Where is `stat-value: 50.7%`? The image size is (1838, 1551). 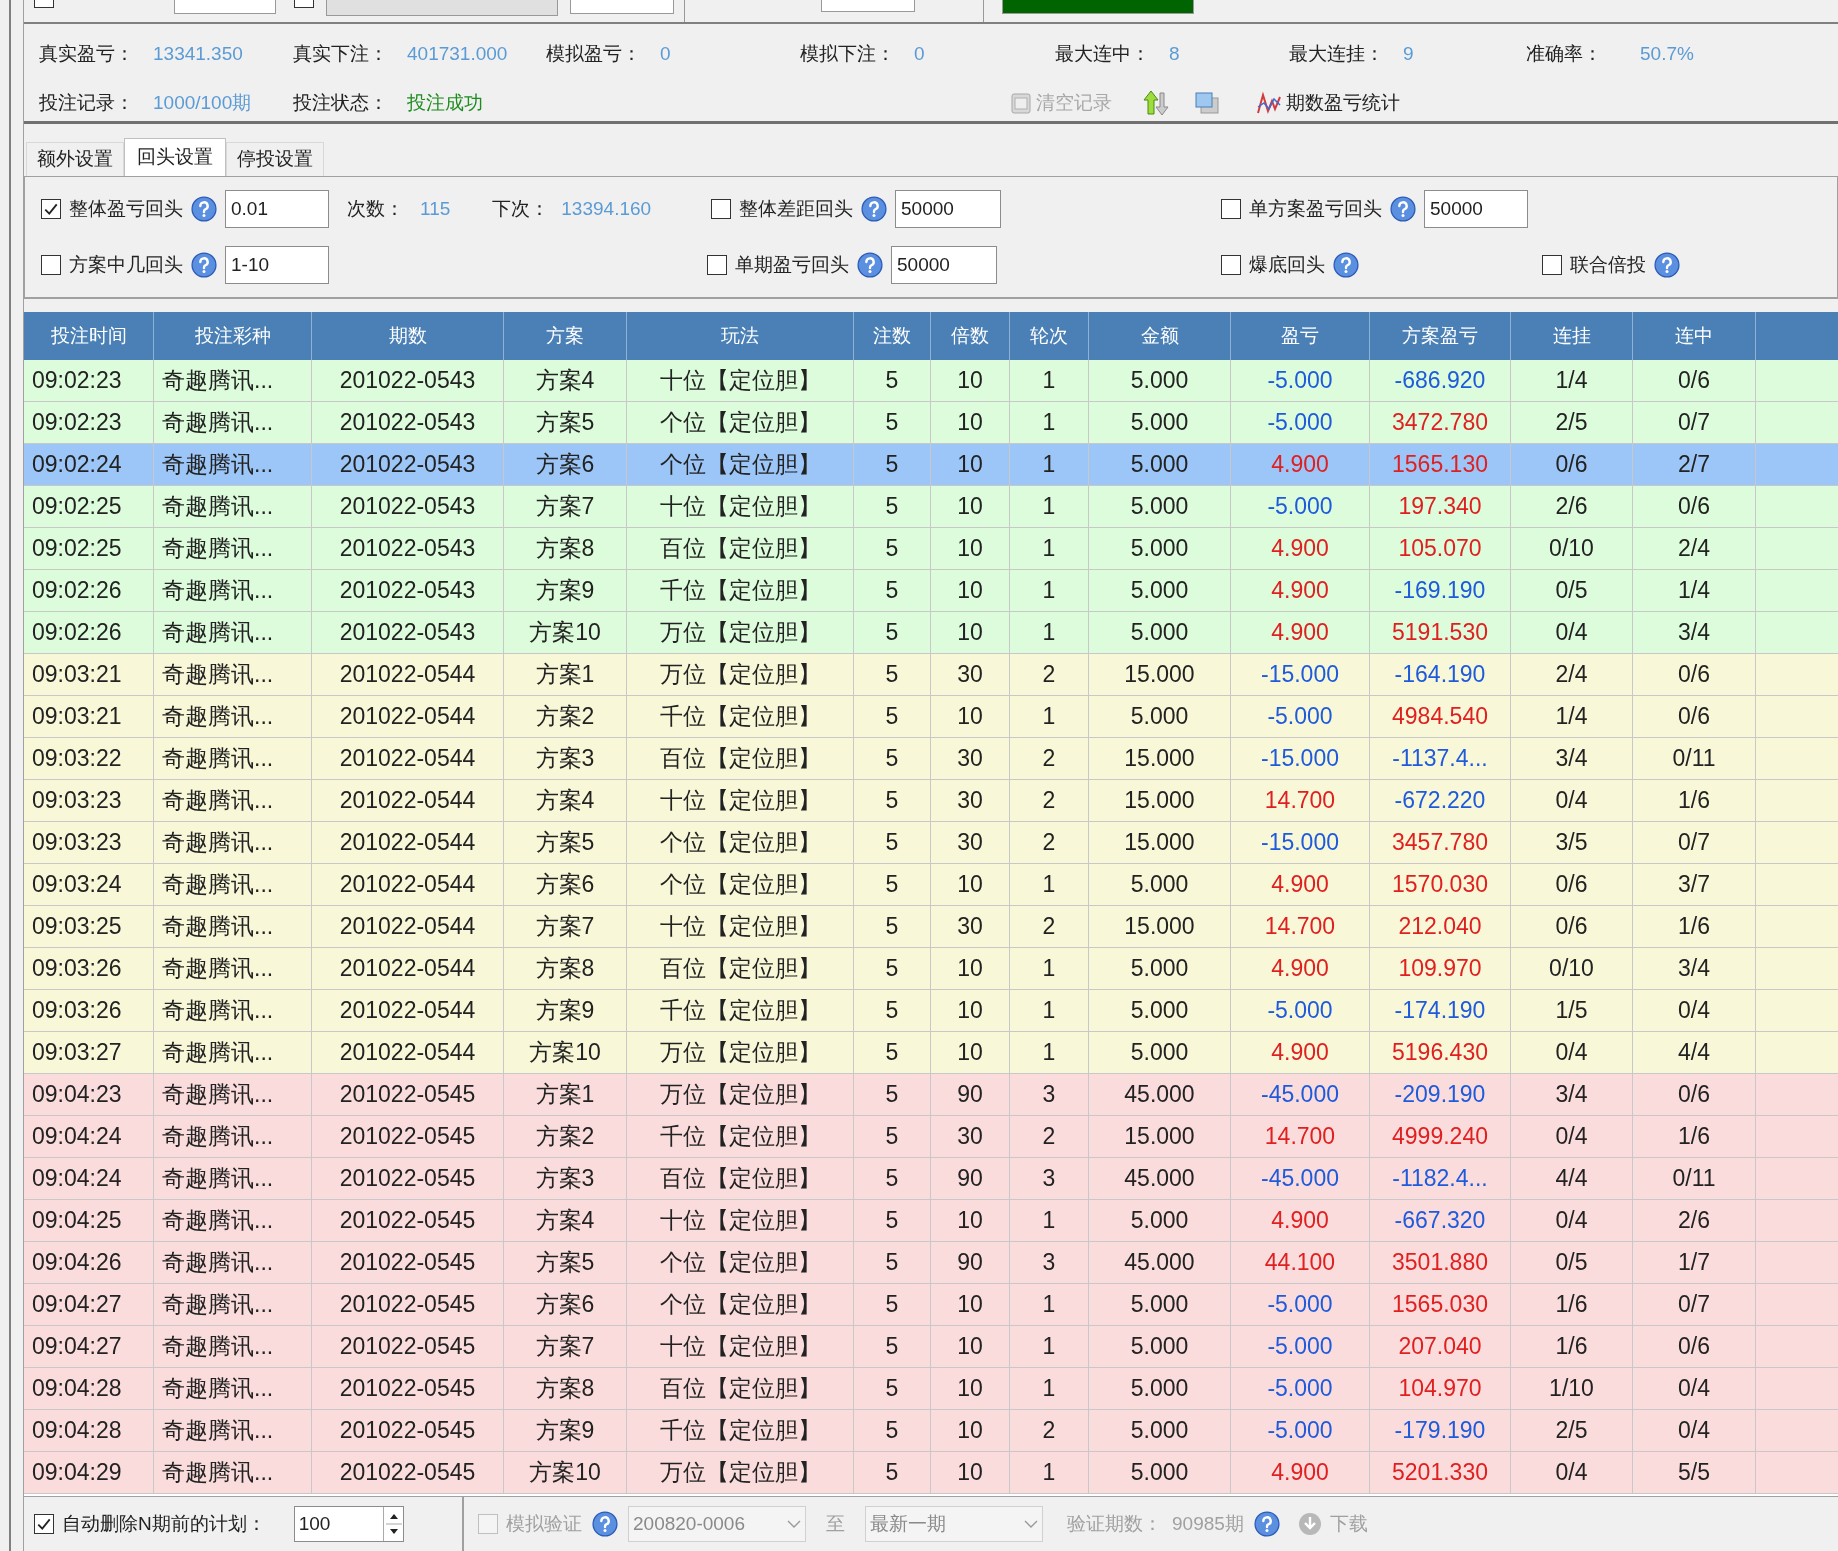
stat-value: 50.7% is located at coordinates (1667, 54).